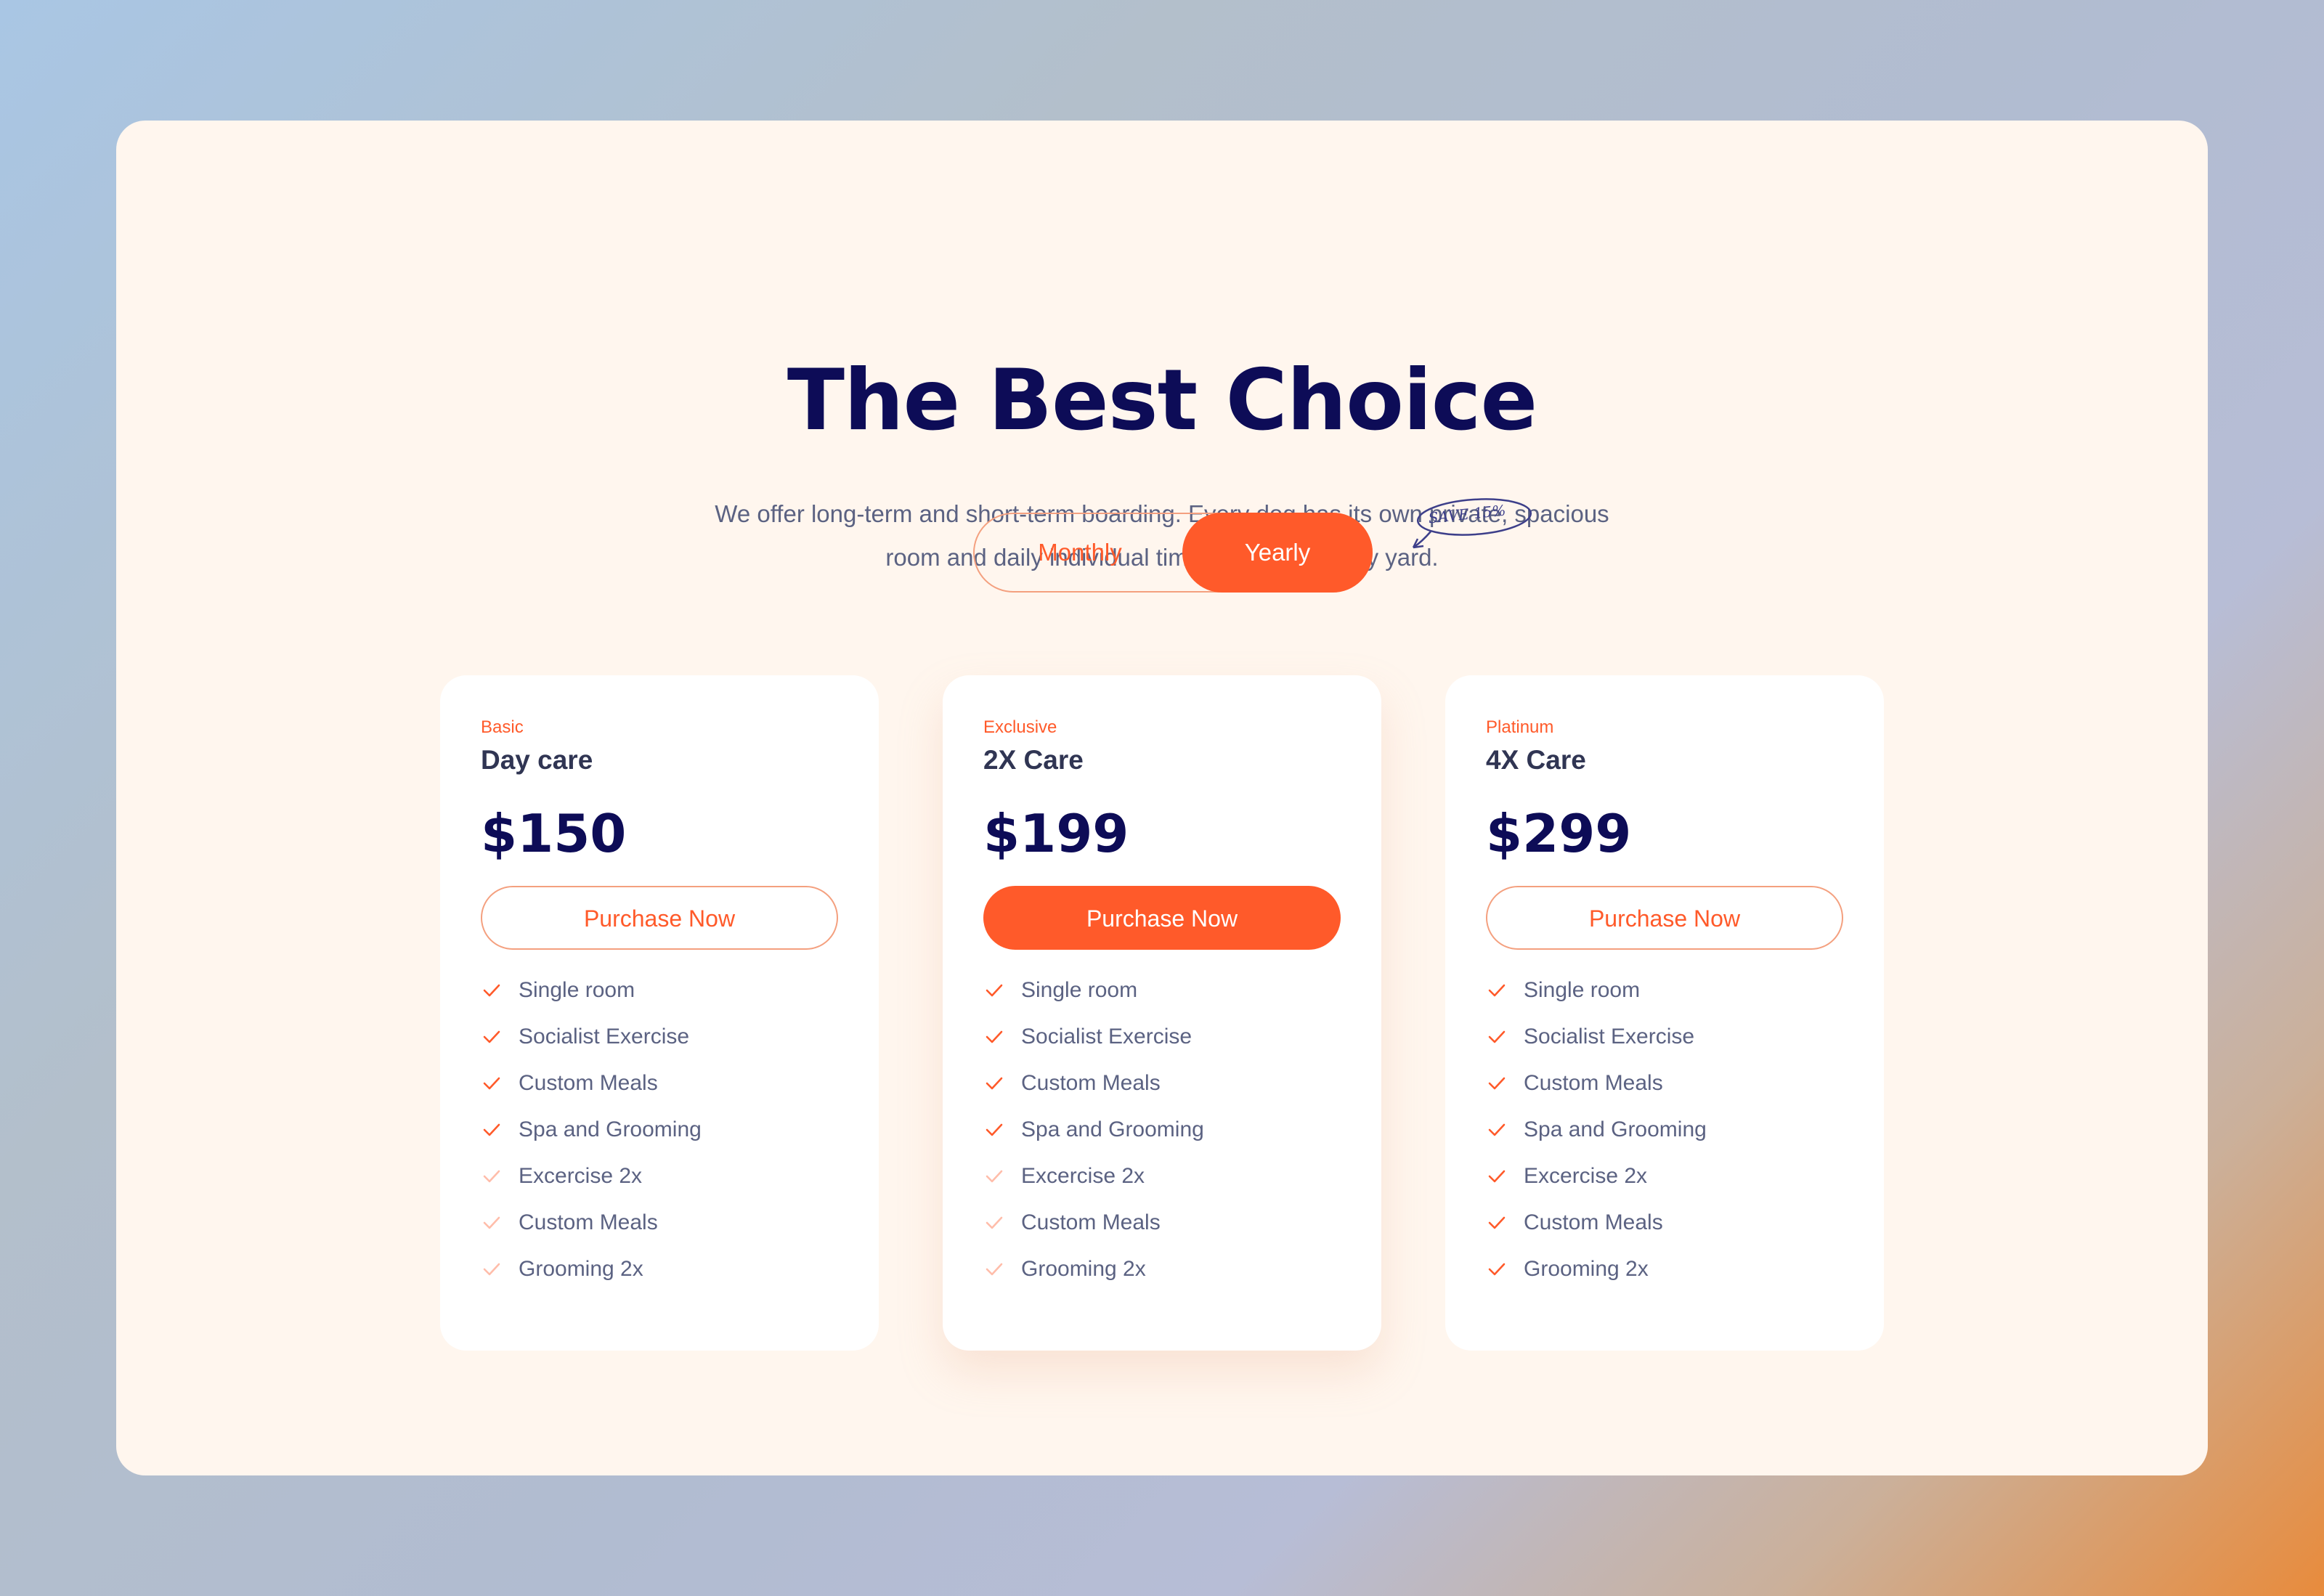 The width and height of the screenshot is (2324, 1596). What do you see at coordinates (1162, 400) in the screenshot?
I see `page-title: The Best Choice` at bounding box center [1162, 400].